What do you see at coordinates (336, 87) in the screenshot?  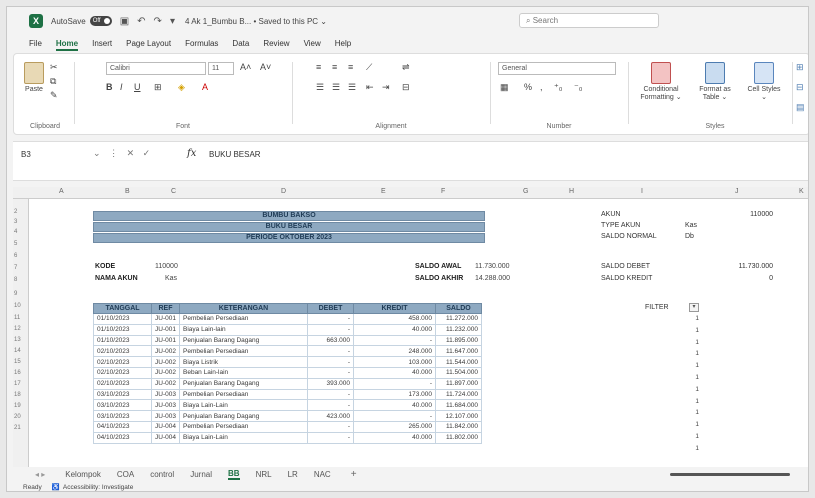 I see `align-center-icon: ☰` at bounding box center [336, 87].